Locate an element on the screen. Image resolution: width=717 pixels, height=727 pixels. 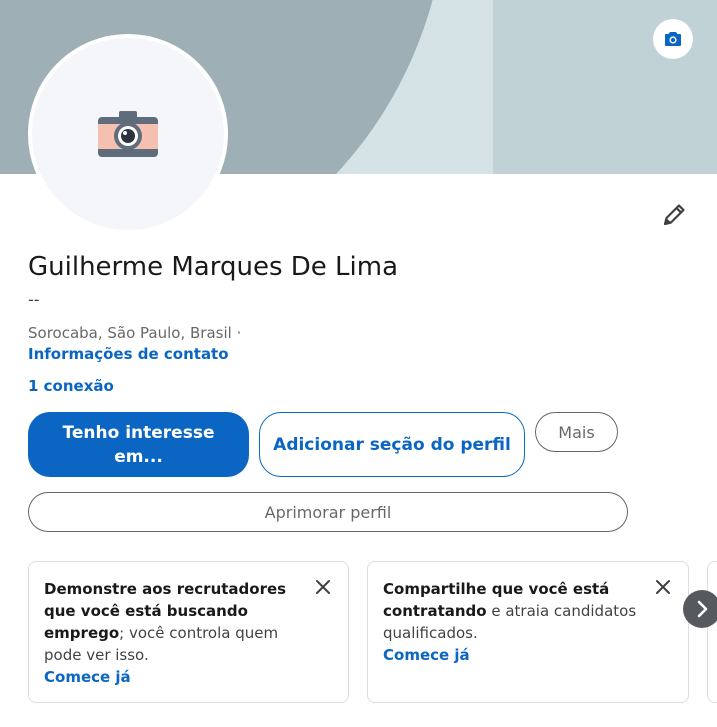
camera-icon is located at coordinates (673, 39).